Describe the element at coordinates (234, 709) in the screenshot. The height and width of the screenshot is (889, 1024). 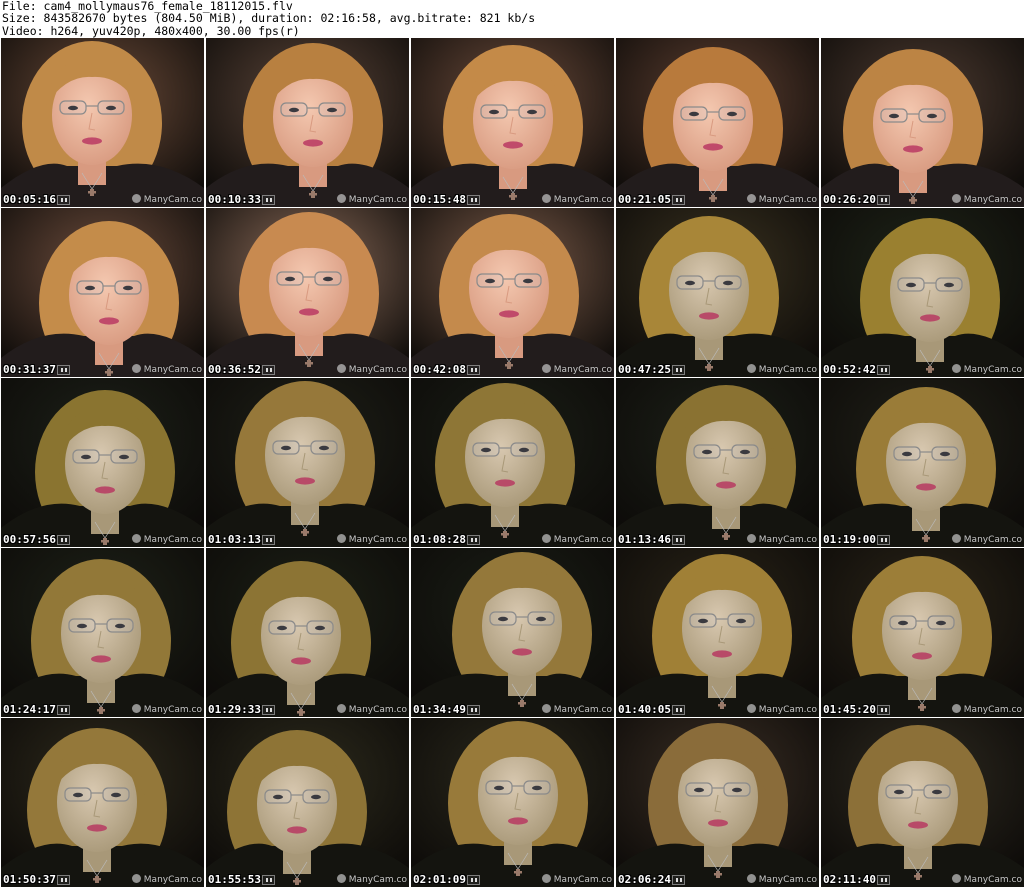
I see `frame-timestamp: 01:29:33` at that location.